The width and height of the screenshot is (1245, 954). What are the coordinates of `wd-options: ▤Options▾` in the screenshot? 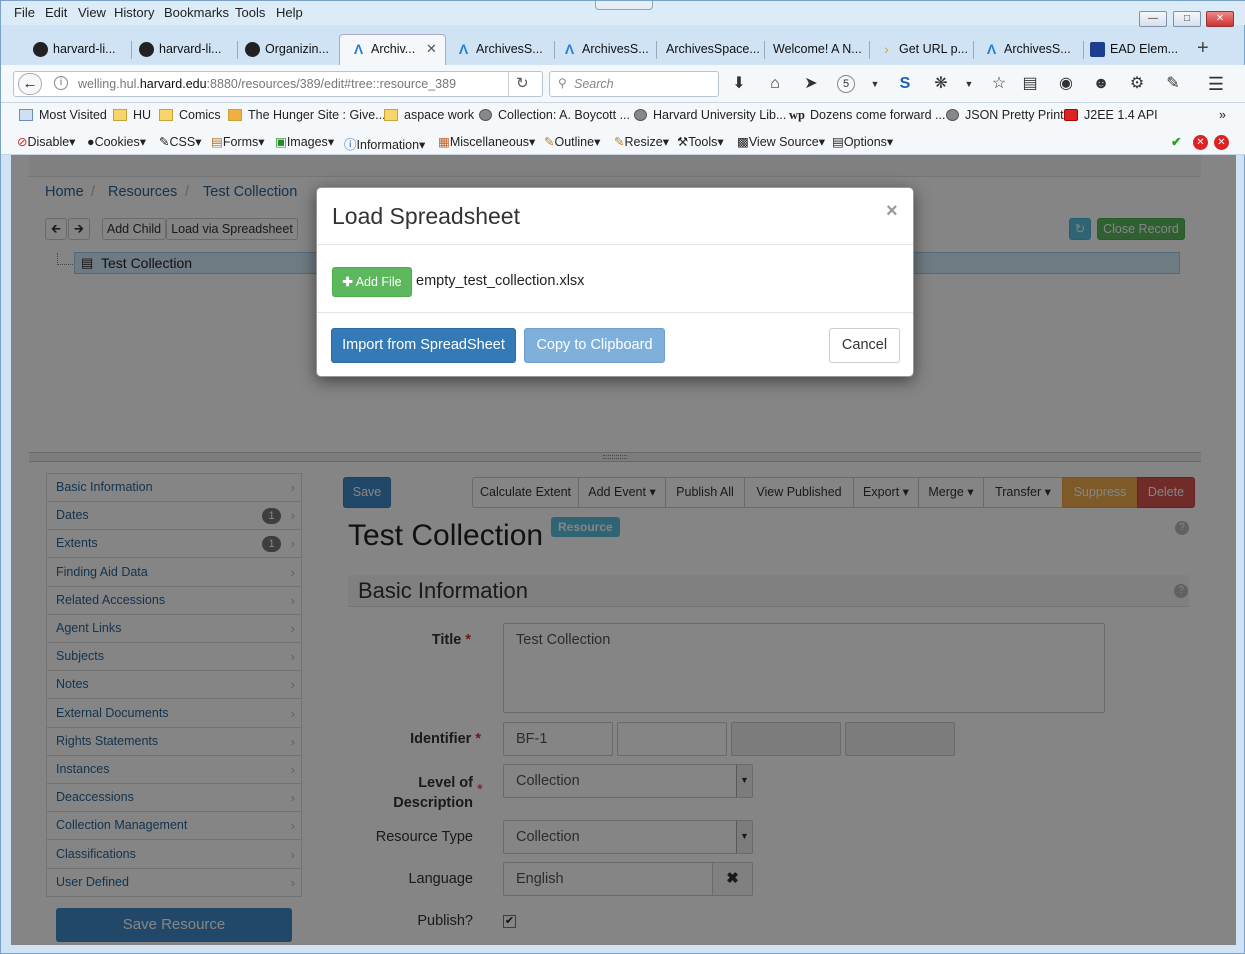 It's located at (862, 141).